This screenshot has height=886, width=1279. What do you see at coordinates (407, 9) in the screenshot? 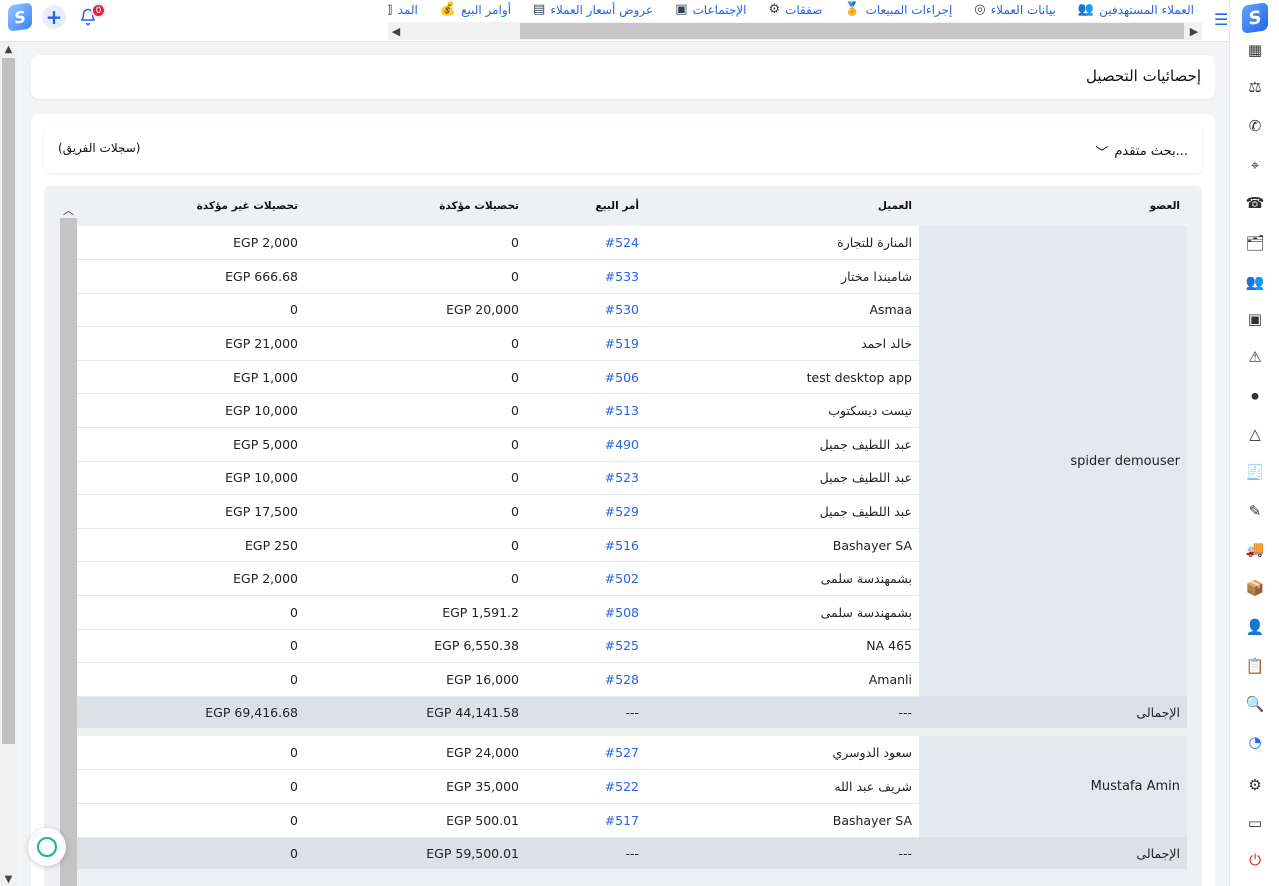
I see `nav-label: المد` at bounding box center [407, 9].